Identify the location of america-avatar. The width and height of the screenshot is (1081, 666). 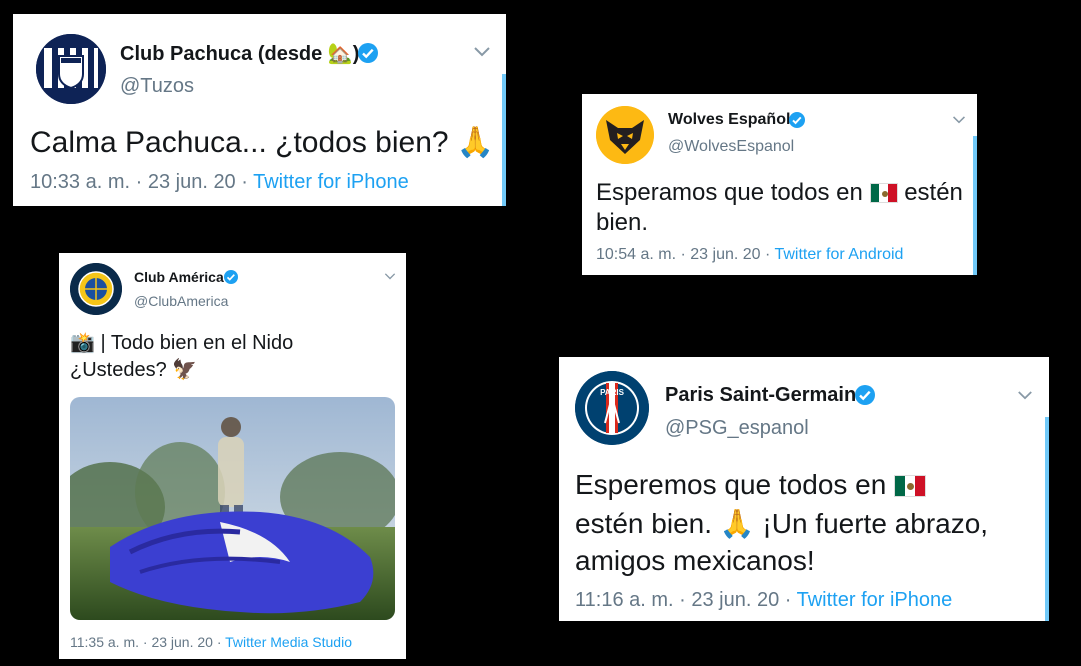
(96, 289).